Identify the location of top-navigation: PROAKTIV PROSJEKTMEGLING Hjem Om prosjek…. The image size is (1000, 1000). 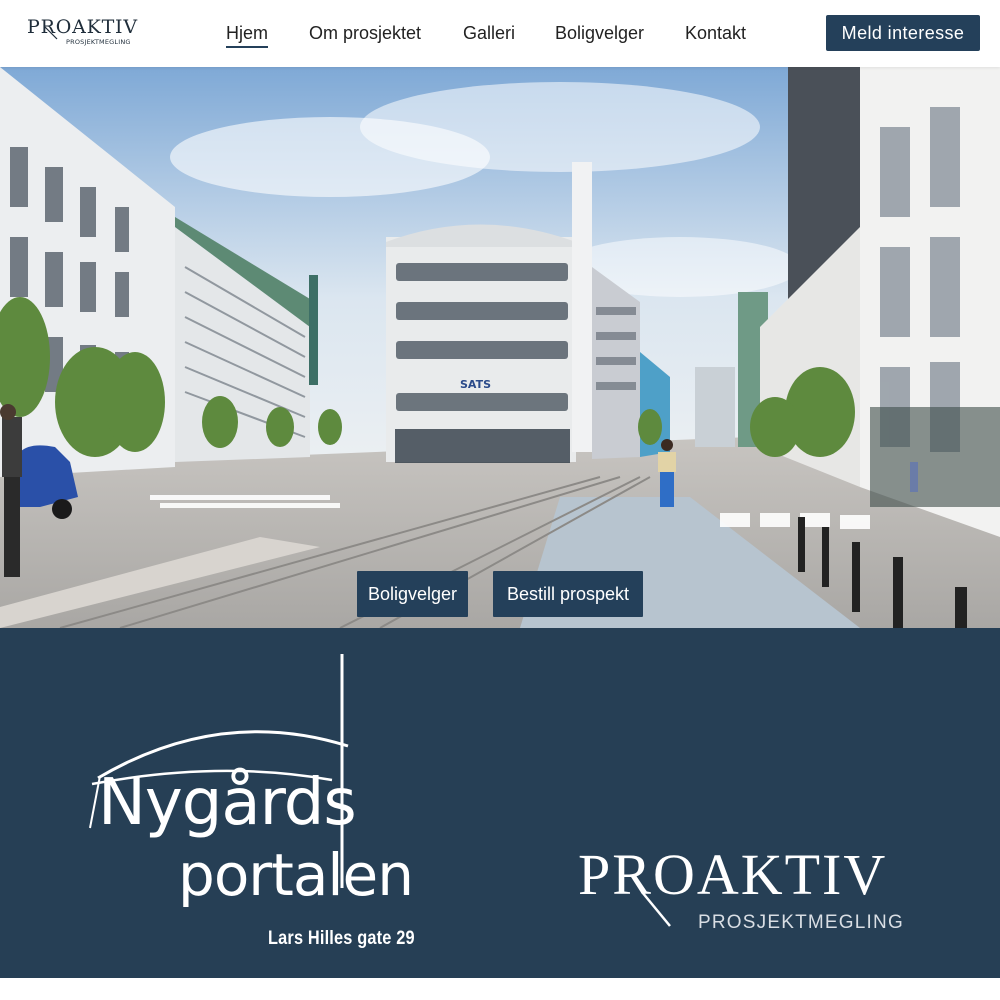
(500, 33).